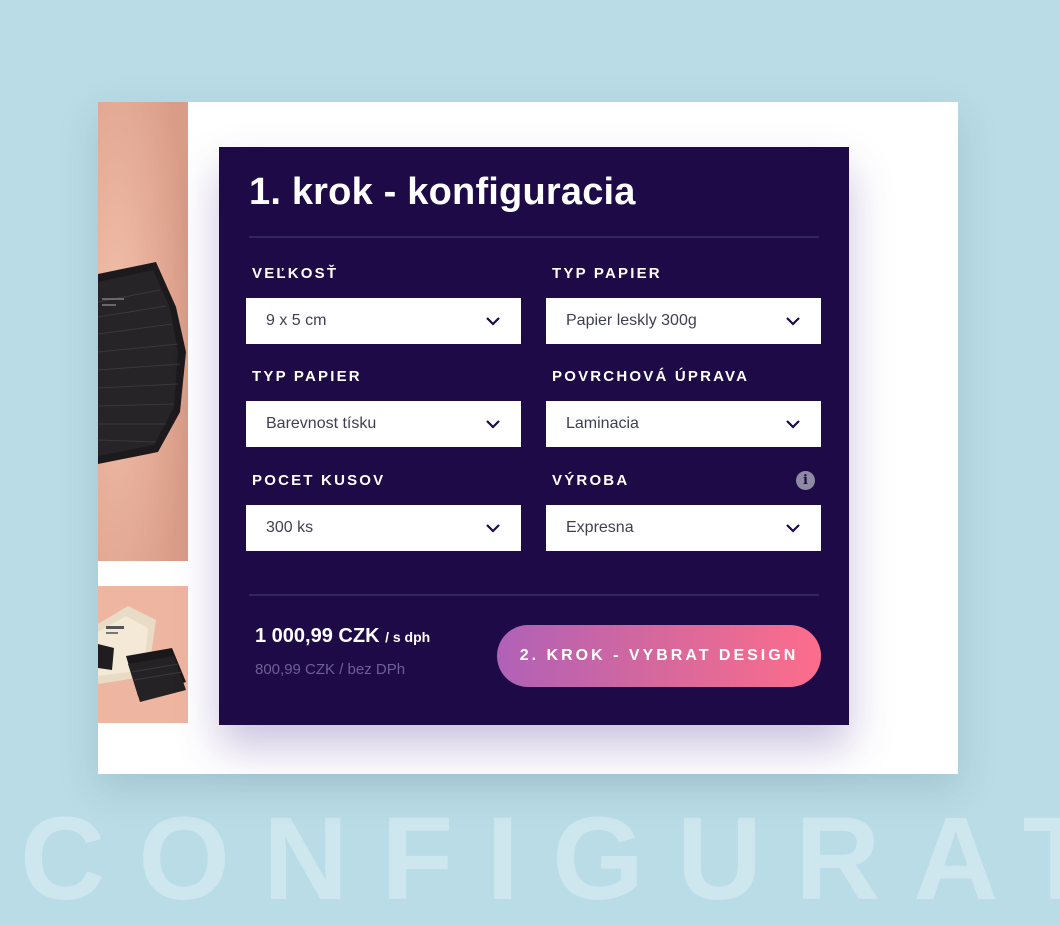  What do you see at coordinates (319, 480) in the screenshot?
I see `quantity-label: POCET KUSOV` at bounding box center [319, 480].